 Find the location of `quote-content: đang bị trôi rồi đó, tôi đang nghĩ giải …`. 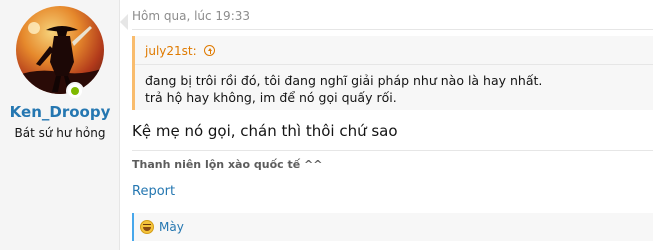

quote-content: đang bị trôi rồi đó, tôi đang nghĩ giải … is located at coordinates (343, 89).